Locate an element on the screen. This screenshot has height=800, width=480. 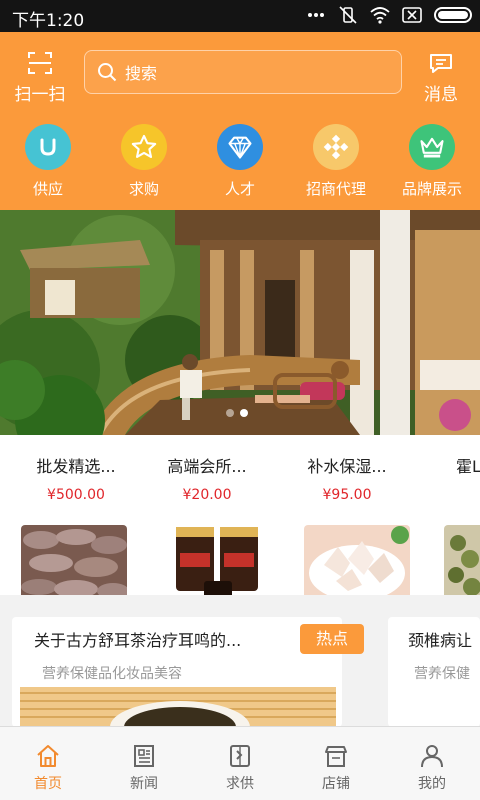
product-card: 补水保湿... ¥95.00 is located at coordinates (351, 524).